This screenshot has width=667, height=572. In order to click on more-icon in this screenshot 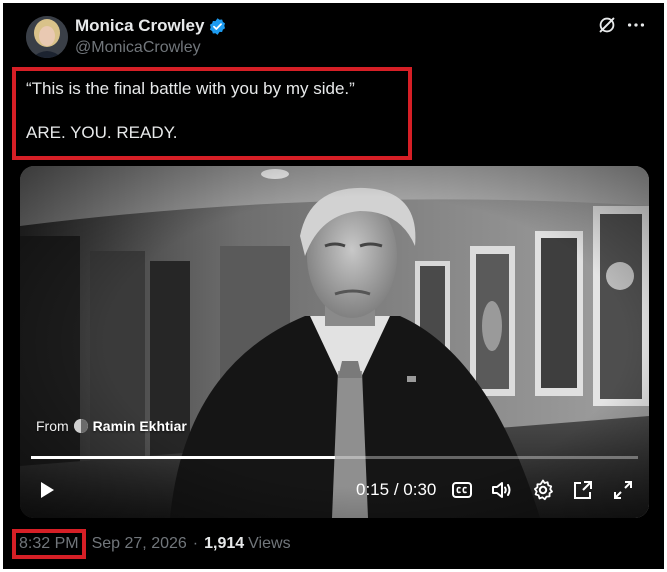, I will do `click(636, 25)`.